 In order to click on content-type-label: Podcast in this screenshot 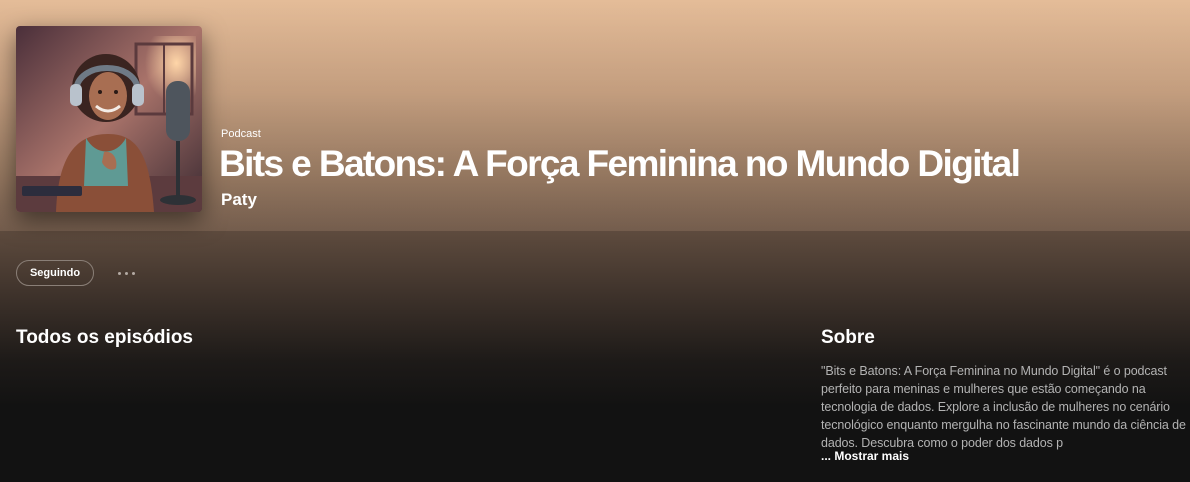, I will do `click(241, 134)`.